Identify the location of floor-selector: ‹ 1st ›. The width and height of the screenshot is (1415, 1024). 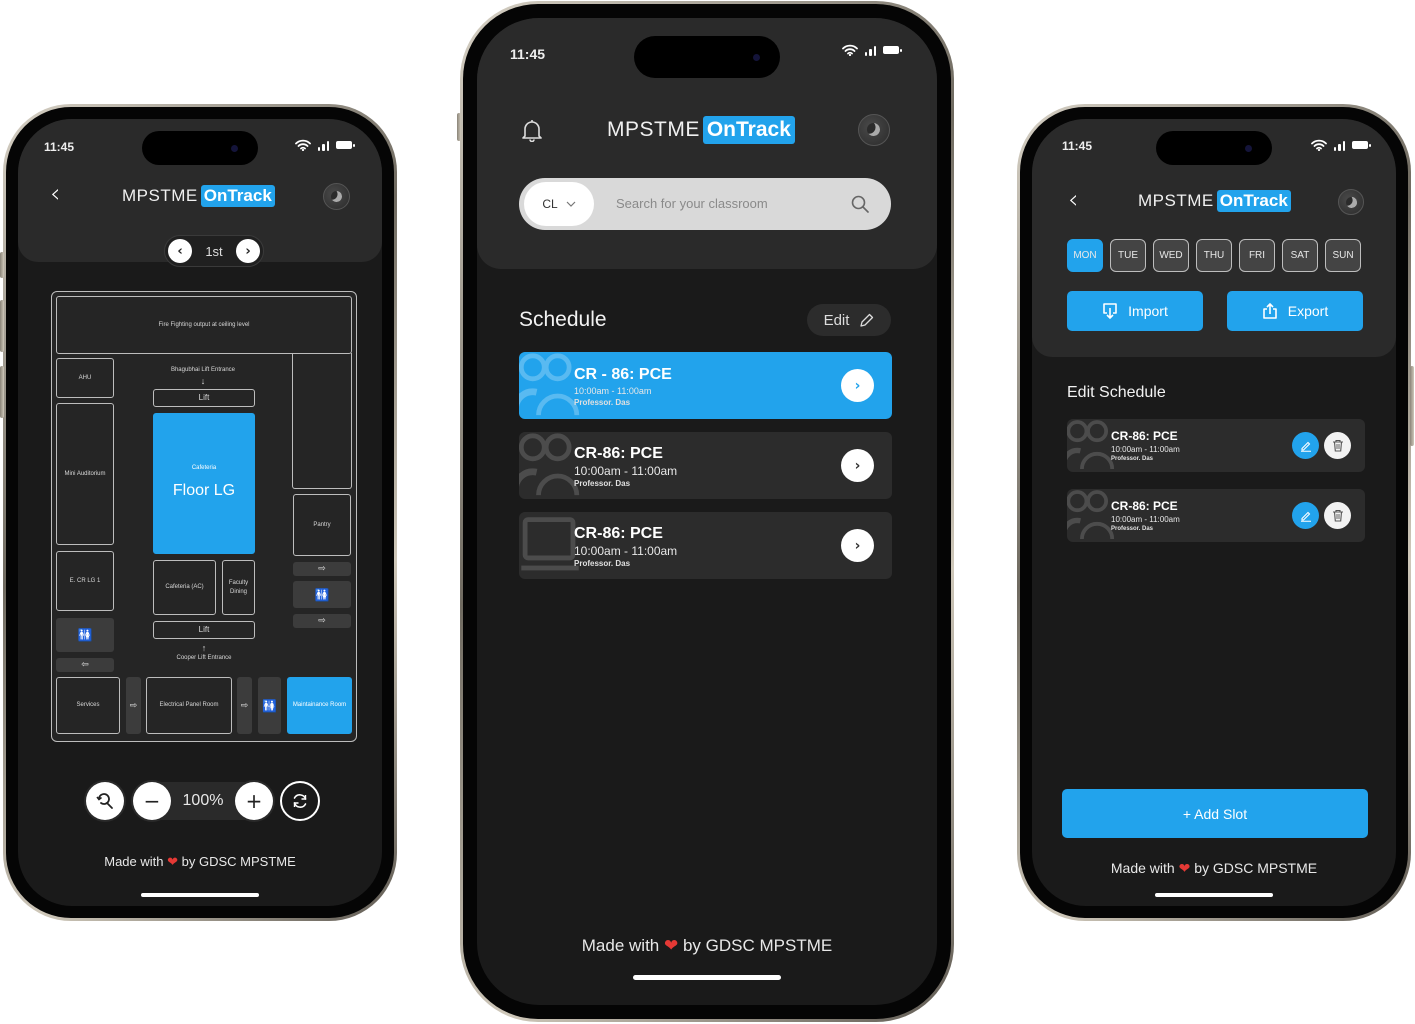
(214, 251).